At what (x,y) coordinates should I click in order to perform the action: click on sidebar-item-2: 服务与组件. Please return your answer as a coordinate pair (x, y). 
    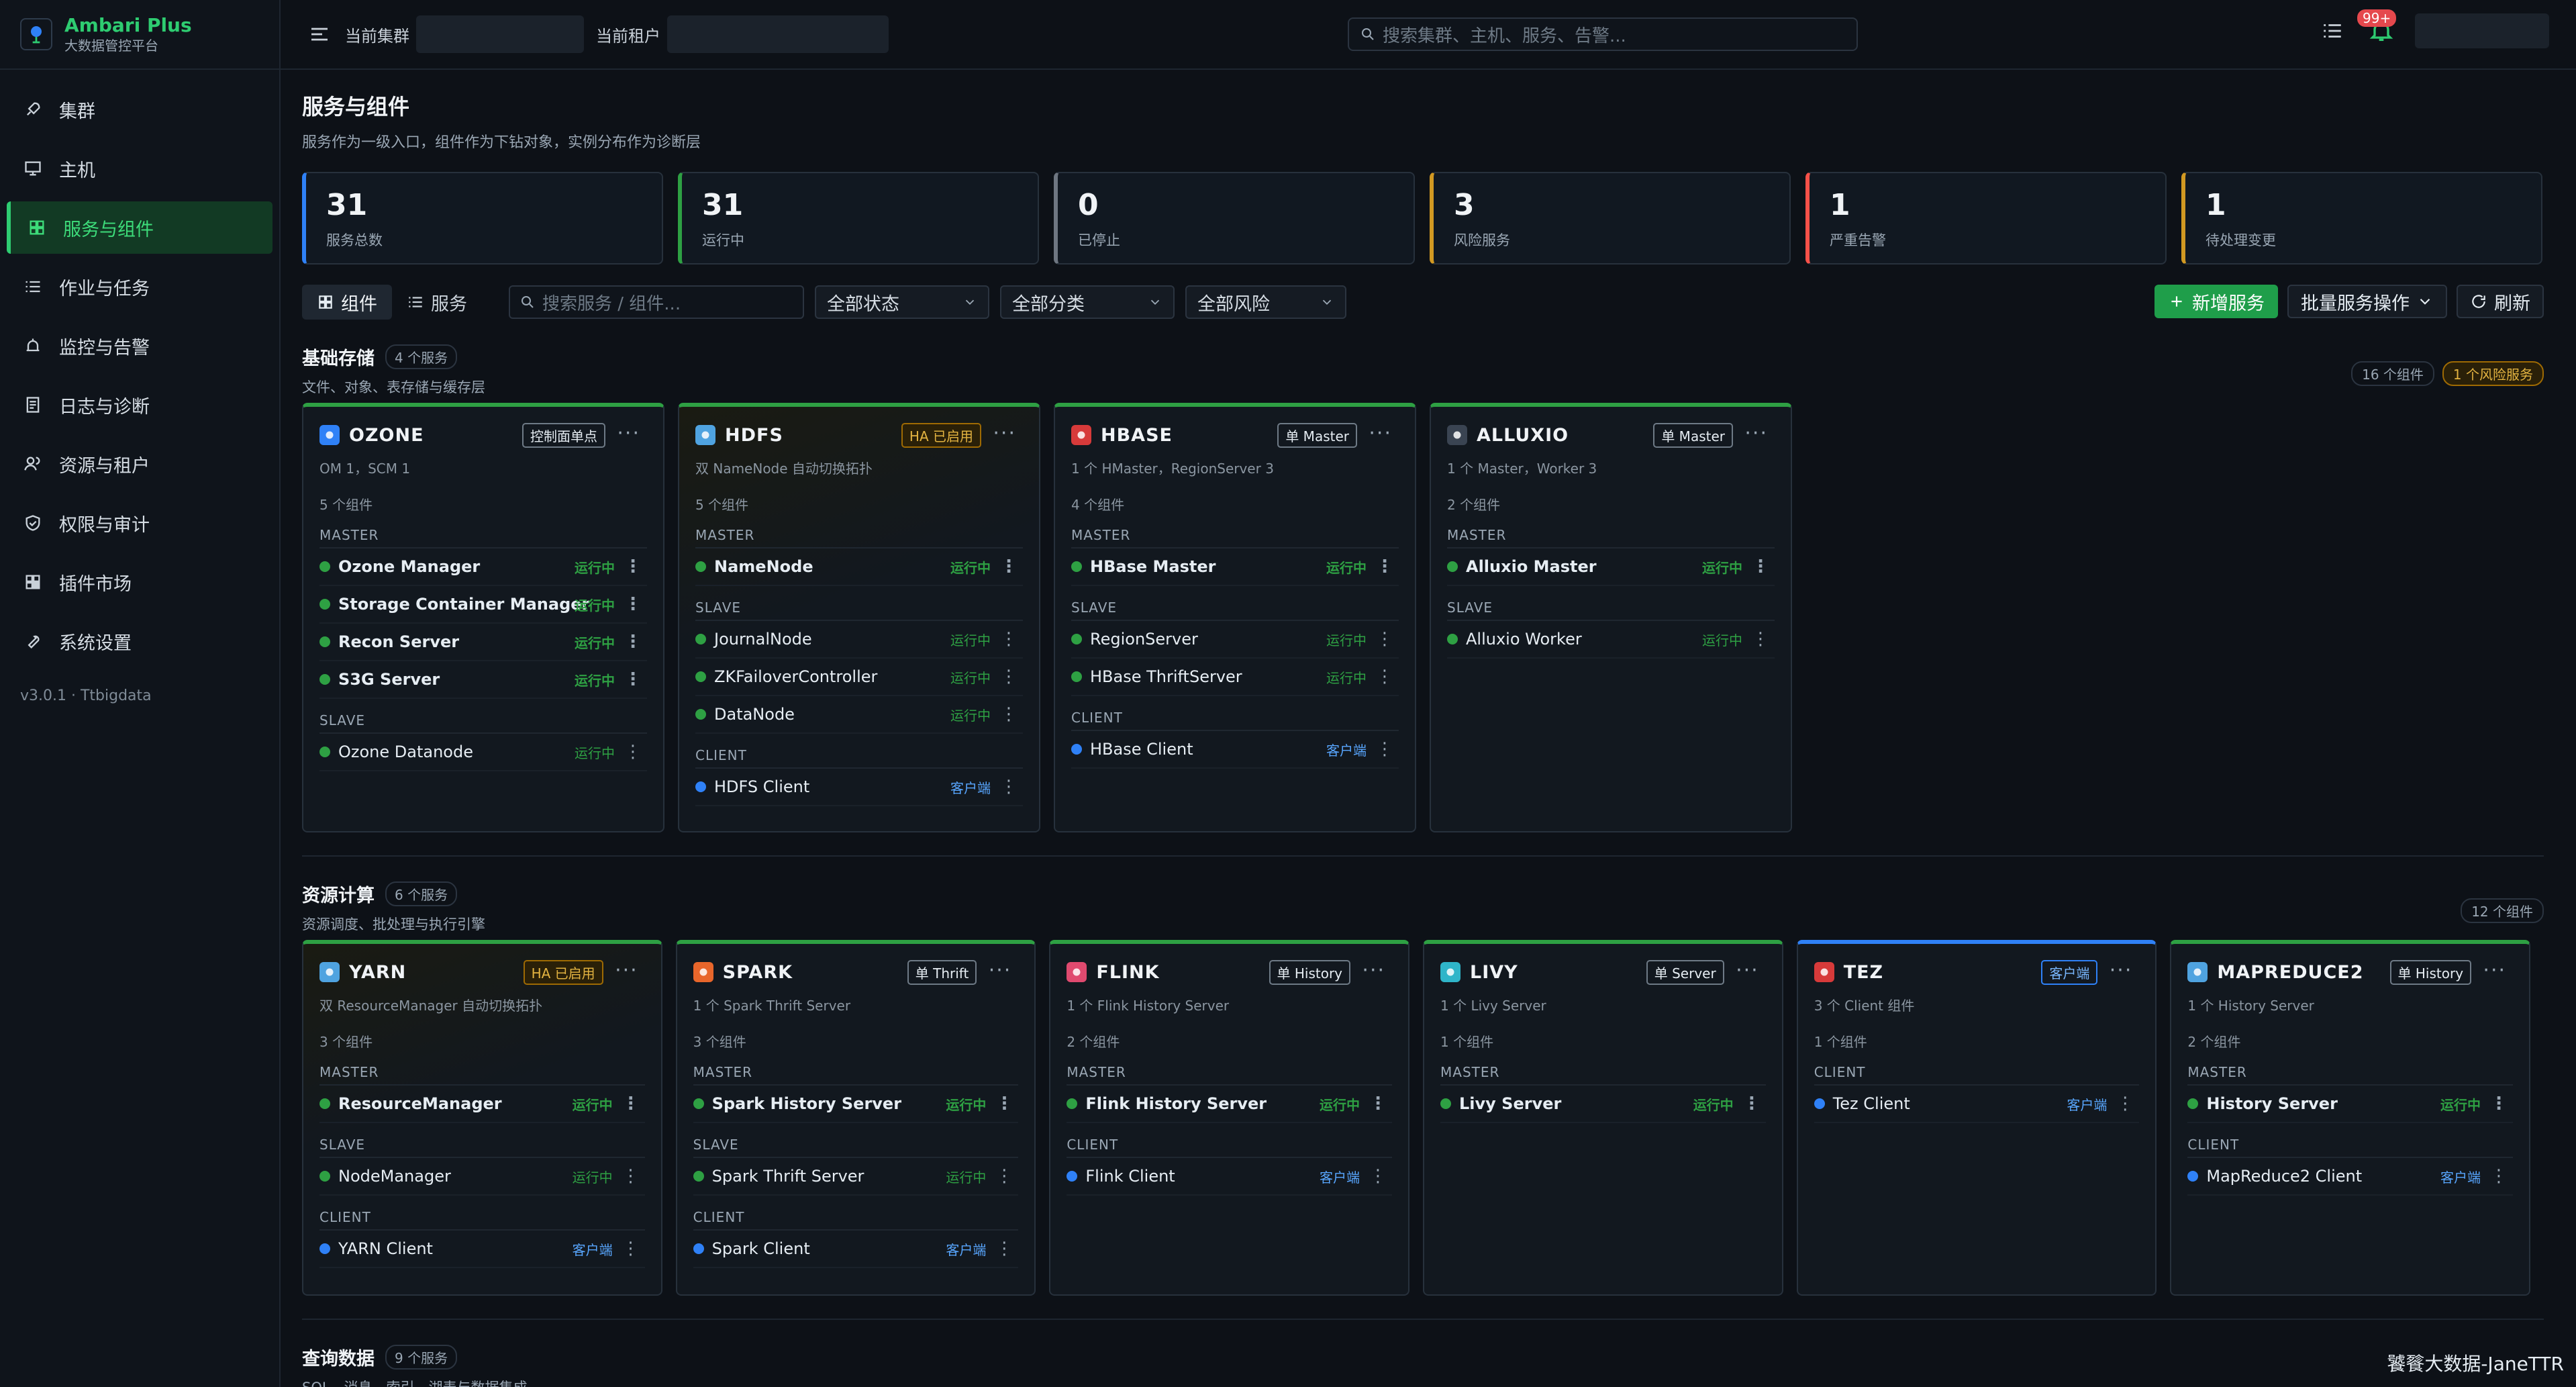
    Looking at the image, I should click on (140, 227).